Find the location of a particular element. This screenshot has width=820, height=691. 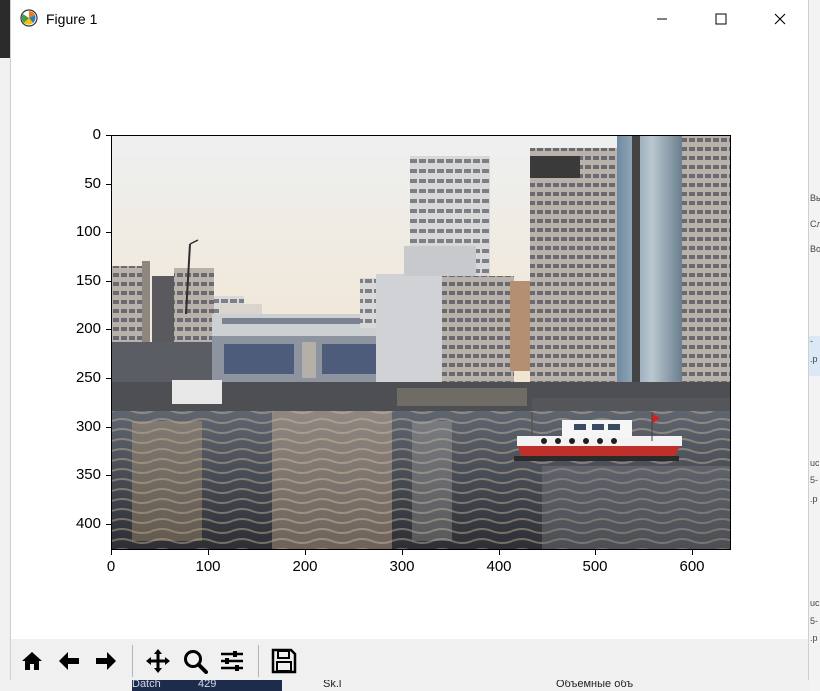

configure-subplots-icon is located at coordinates (232, 661).